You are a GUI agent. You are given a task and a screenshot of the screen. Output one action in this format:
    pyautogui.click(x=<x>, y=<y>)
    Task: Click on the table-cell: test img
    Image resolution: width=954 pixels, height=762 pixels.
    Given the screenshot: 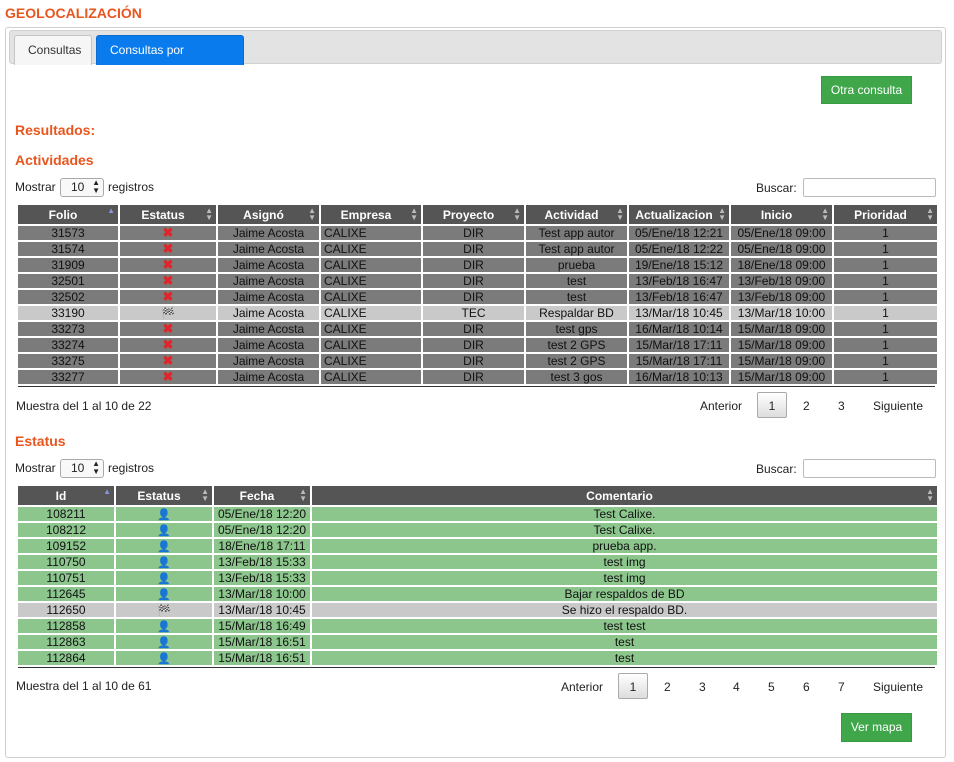 What is the action you would take?
    pyautogui.click(x=624, y=562)
    